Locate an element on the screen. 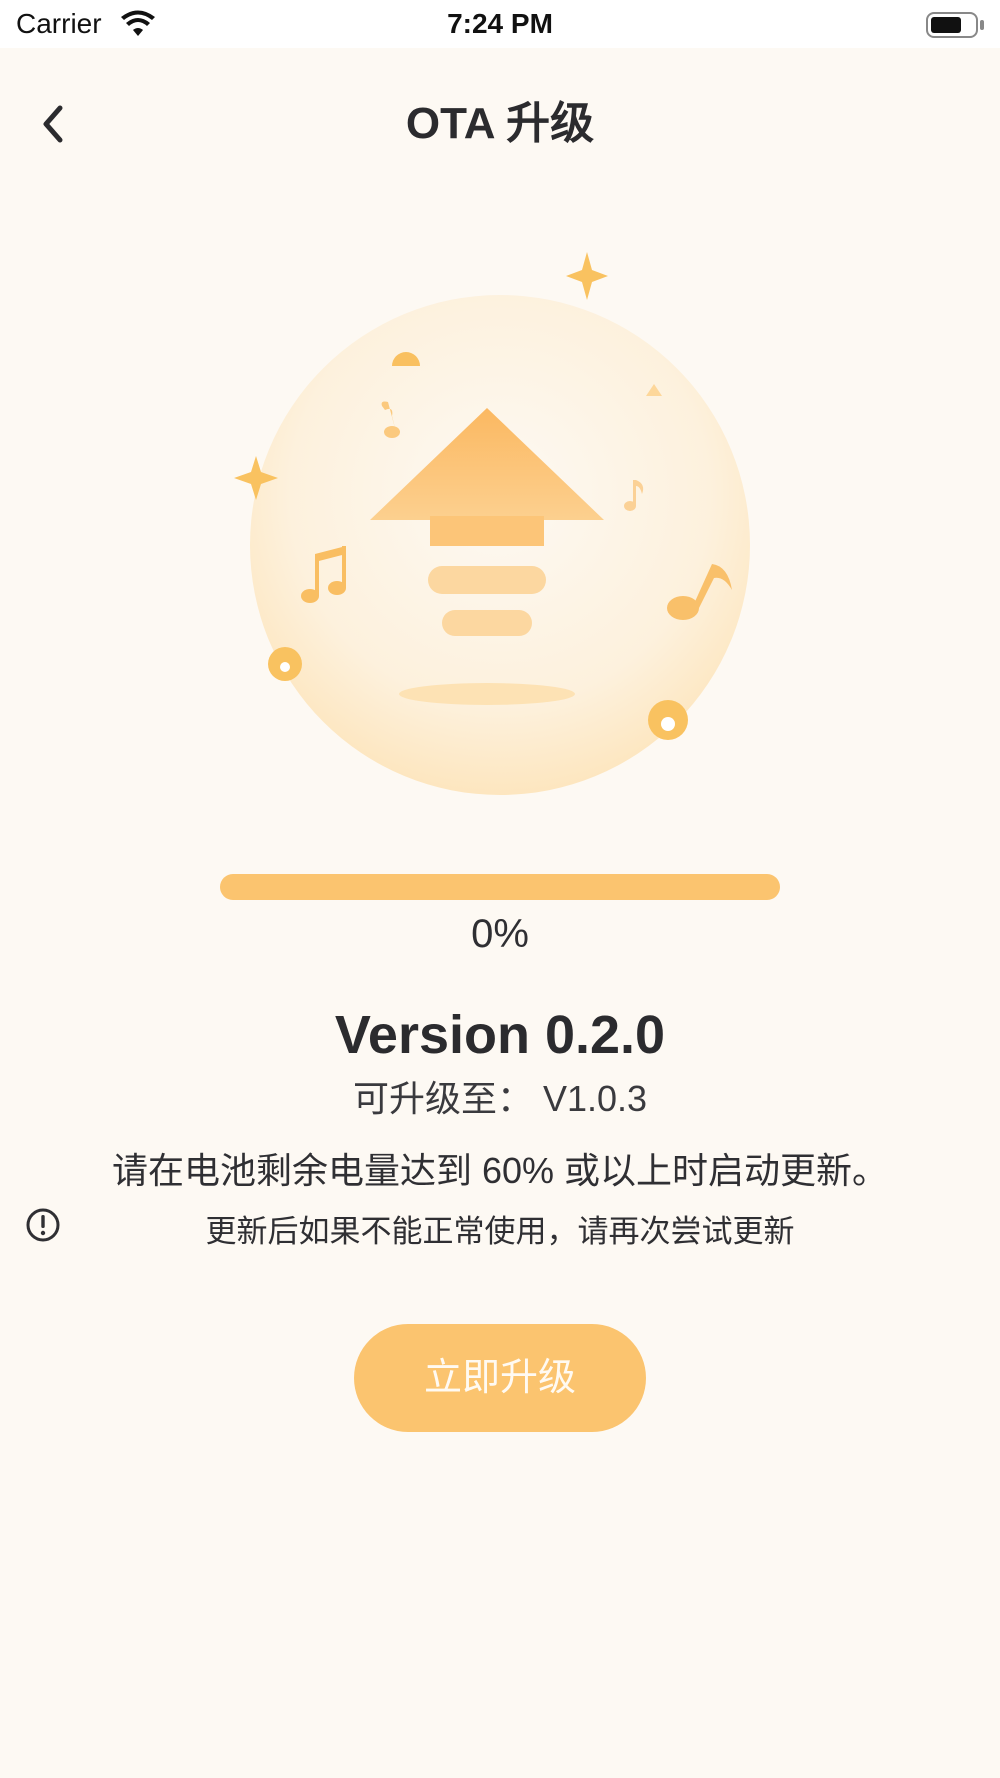  clock-label: 7:24 PM is located at coordinates (500, 23).